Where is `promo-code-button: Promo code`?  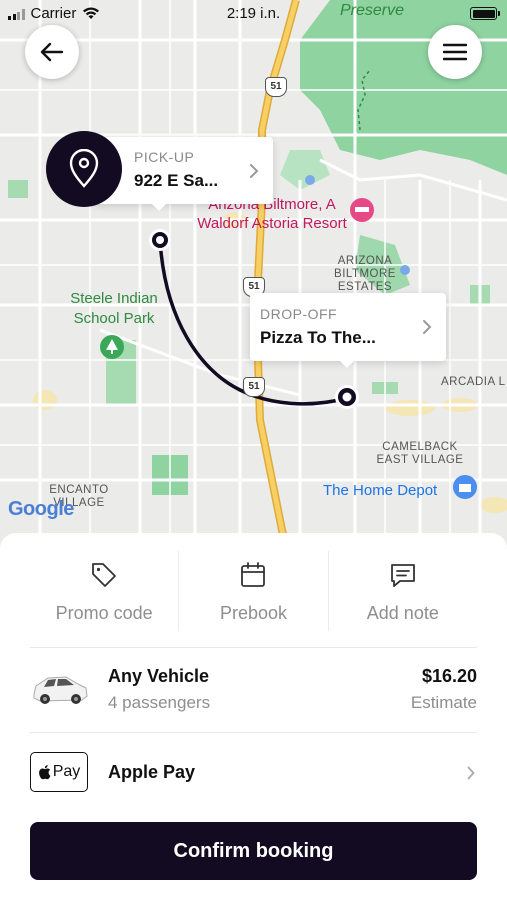 promo-code-button: Promo code is located at coordinates (104, 591).